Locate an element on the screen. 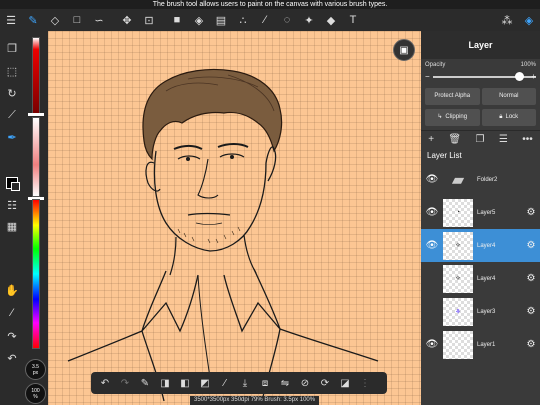 This screenshot has width=540, height=405. brush-icon: ✎ is located at coordinates (33, 20).